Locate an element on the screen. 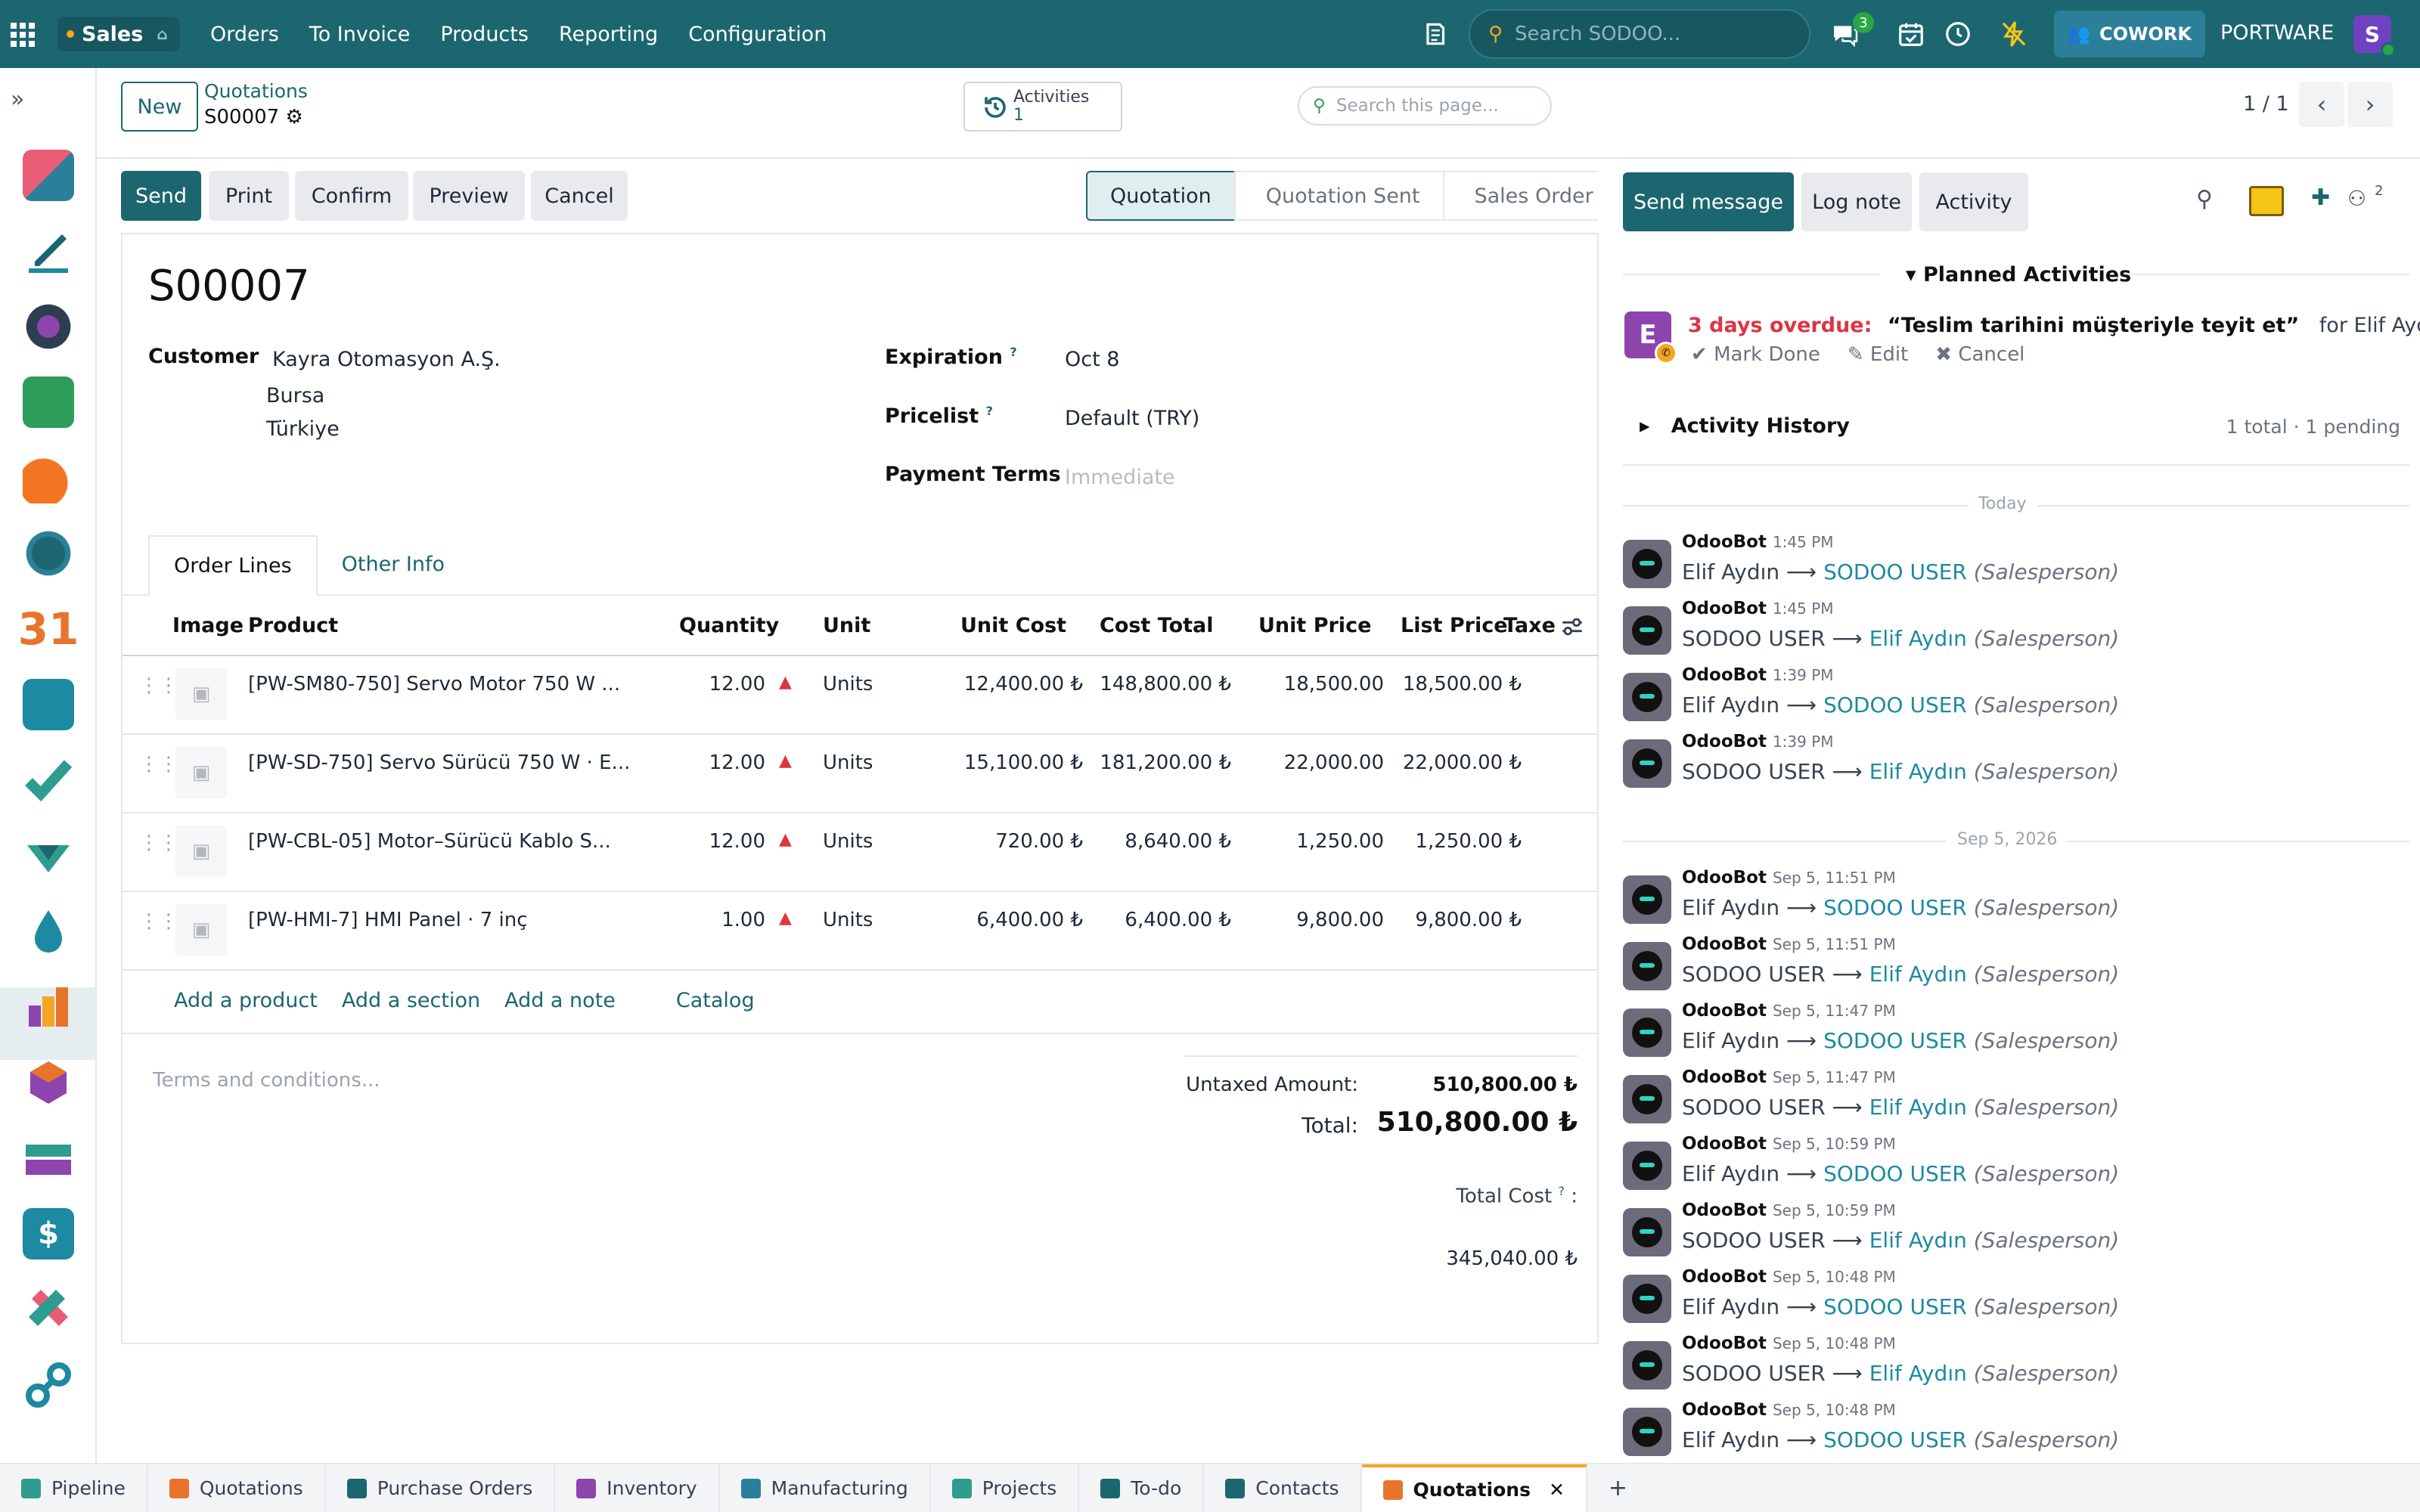 The height and width of the screenshot is (1512, 2420). project-app-icon is located at coordinates (48, 780).